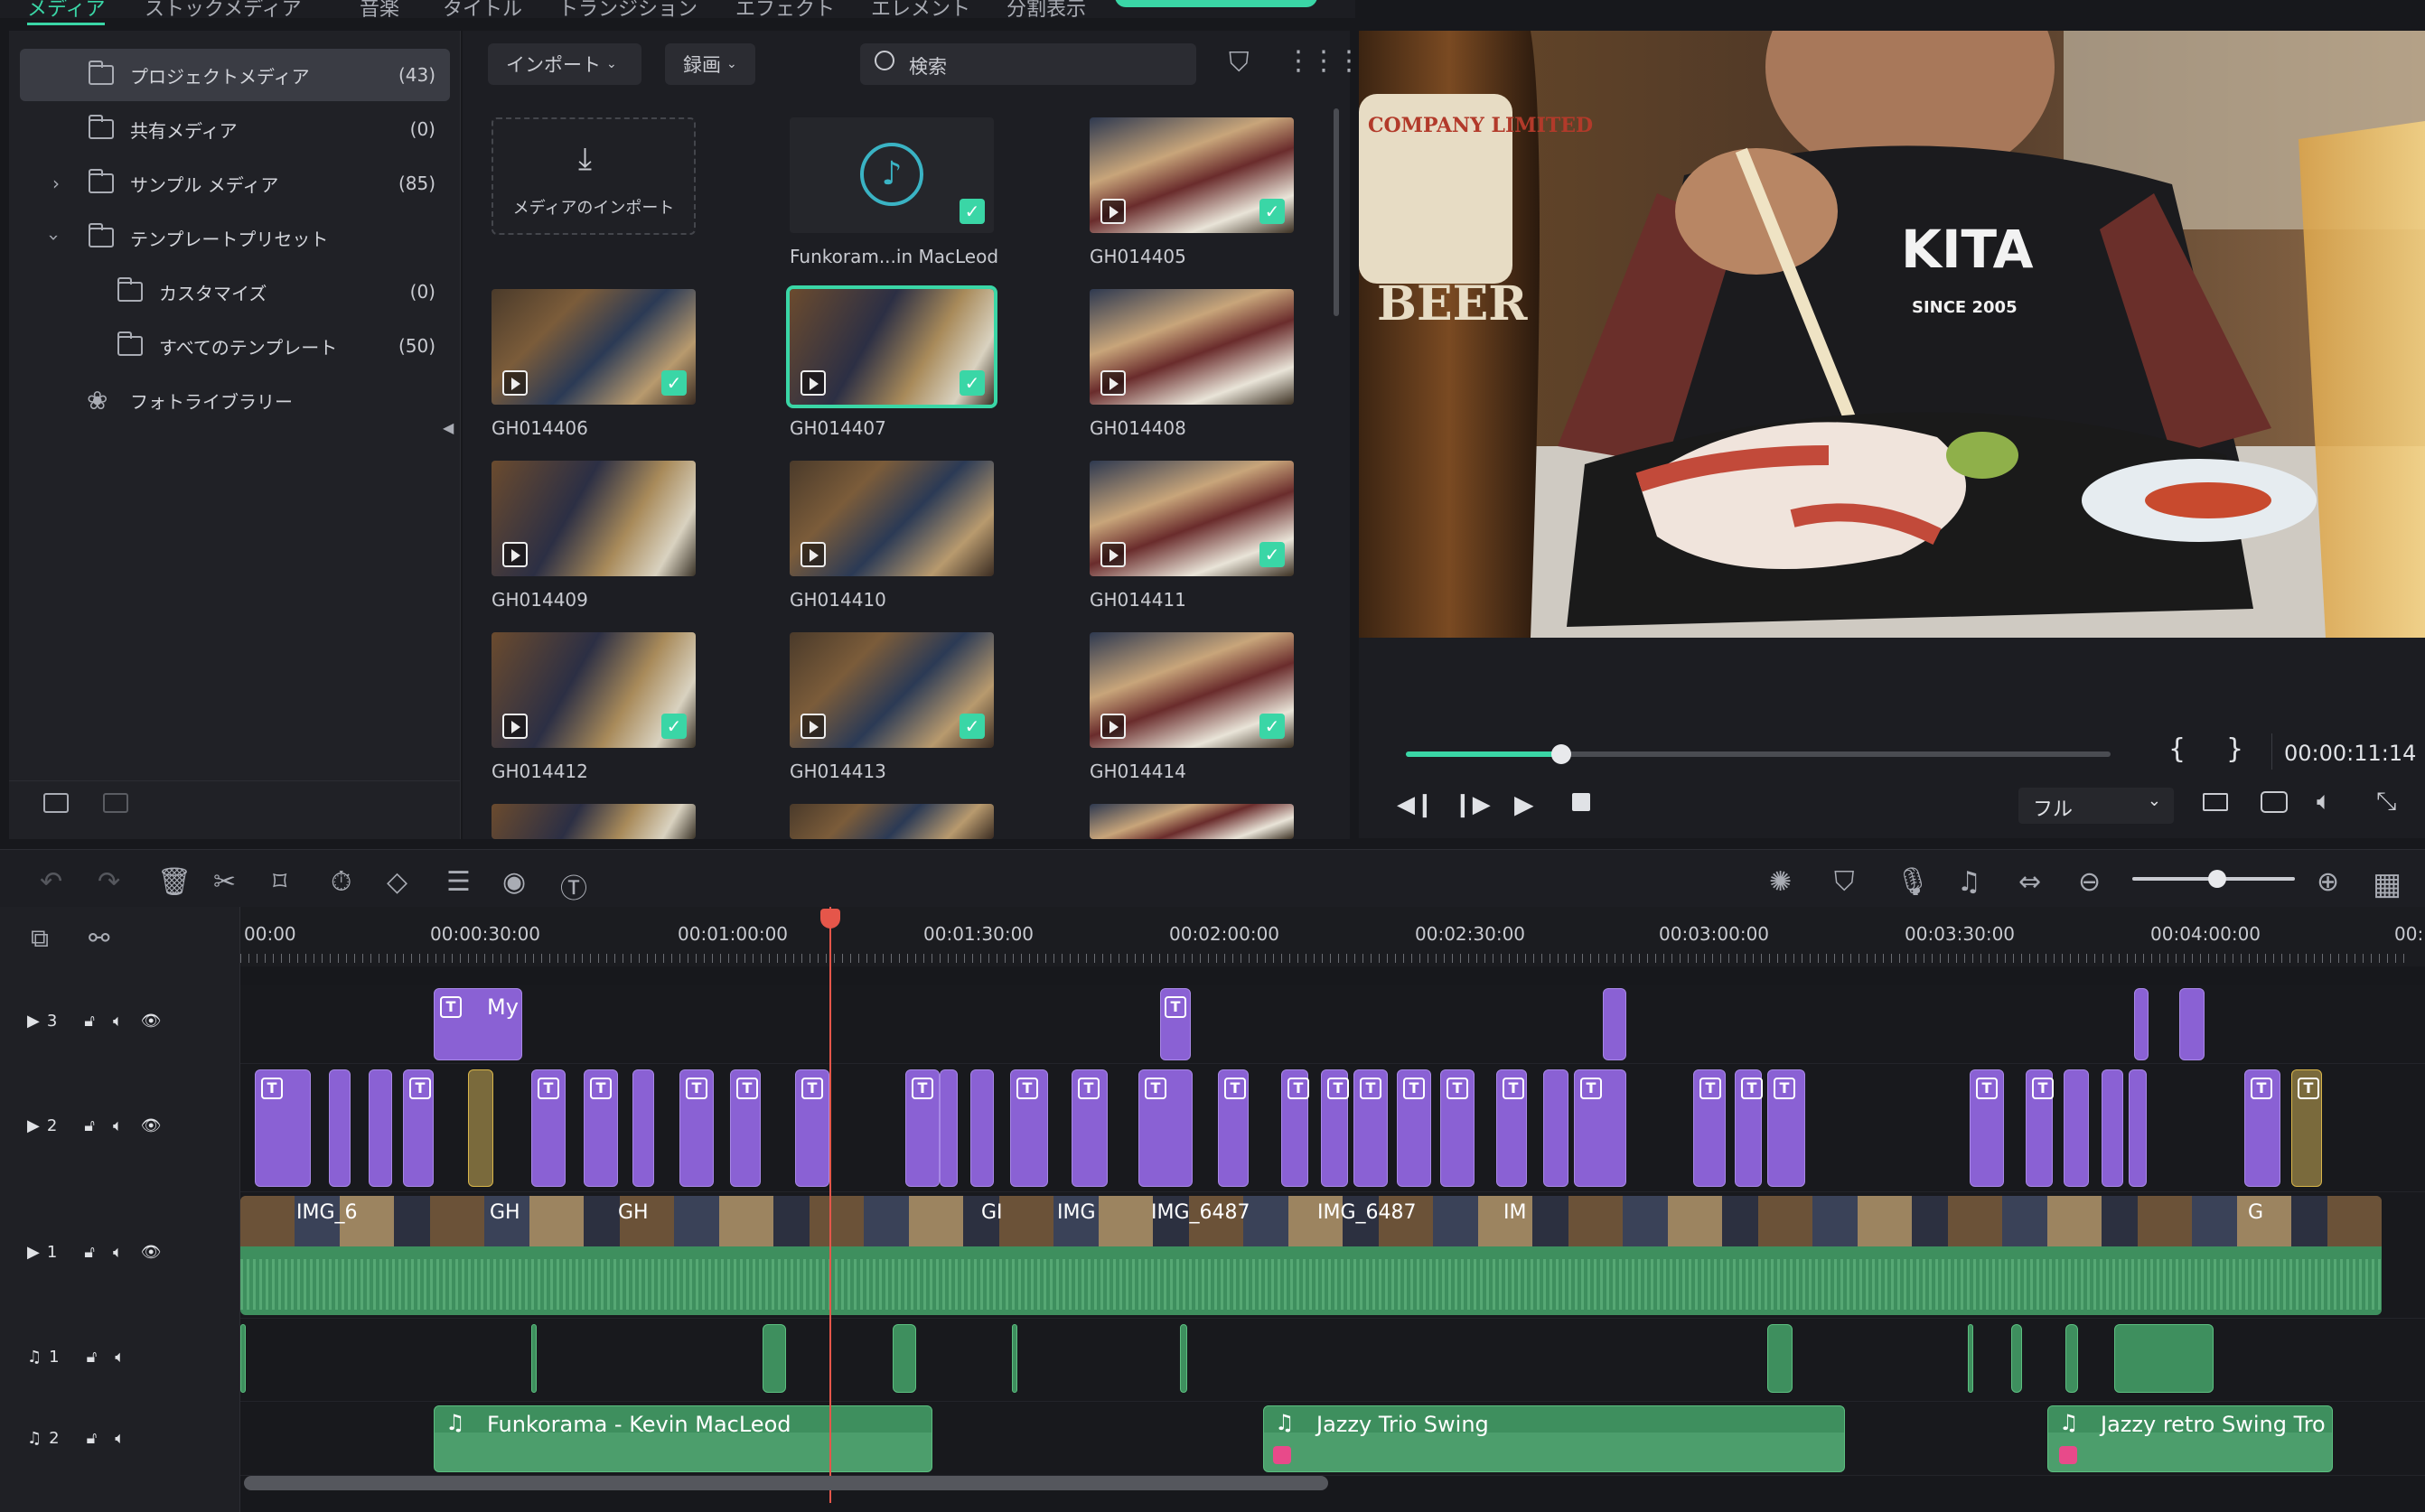 Image resolution: width=2425 pixels, height=1512 pixels. What do you see at coordinates (1416, 805) in the screenshot?
I see `prev-frame-icon: ◀❙` at bounding box center [1416, 805].